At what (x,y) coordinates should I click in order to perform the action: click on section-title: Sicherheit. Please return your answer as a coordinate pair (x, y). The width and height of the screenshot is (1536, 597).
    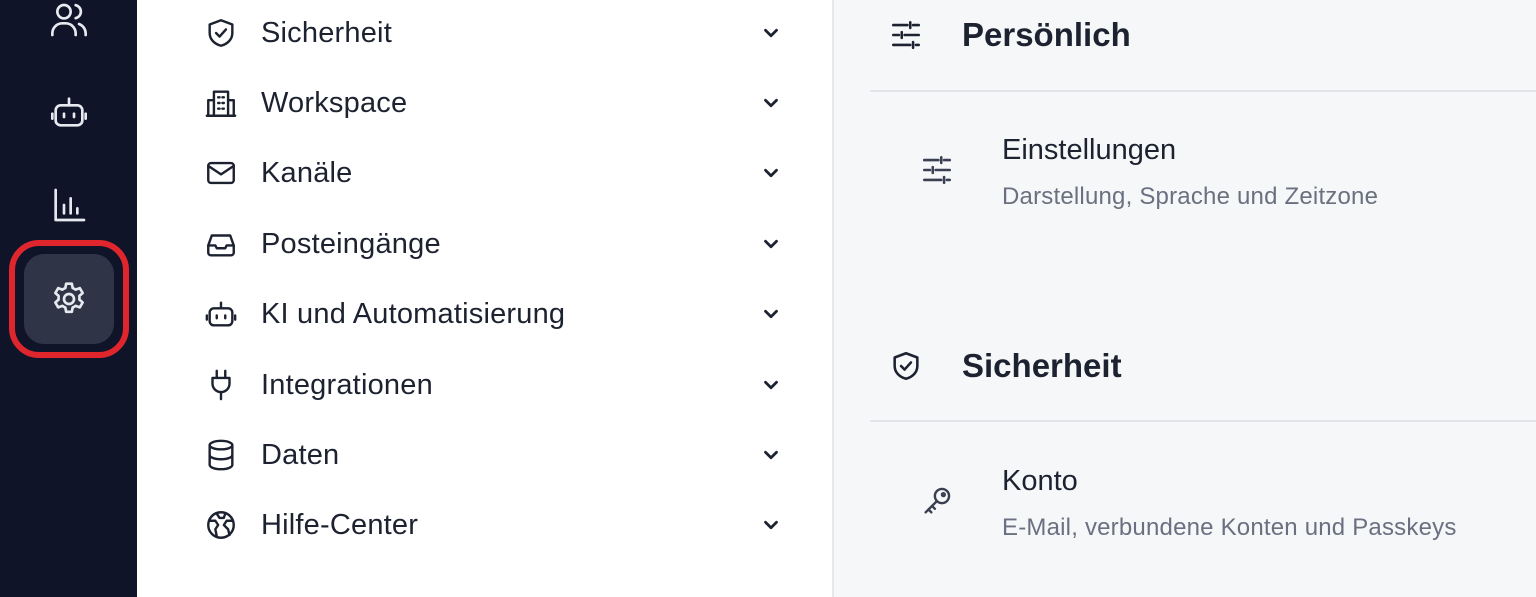
    Looking at the image, I should click on (1042, 365).